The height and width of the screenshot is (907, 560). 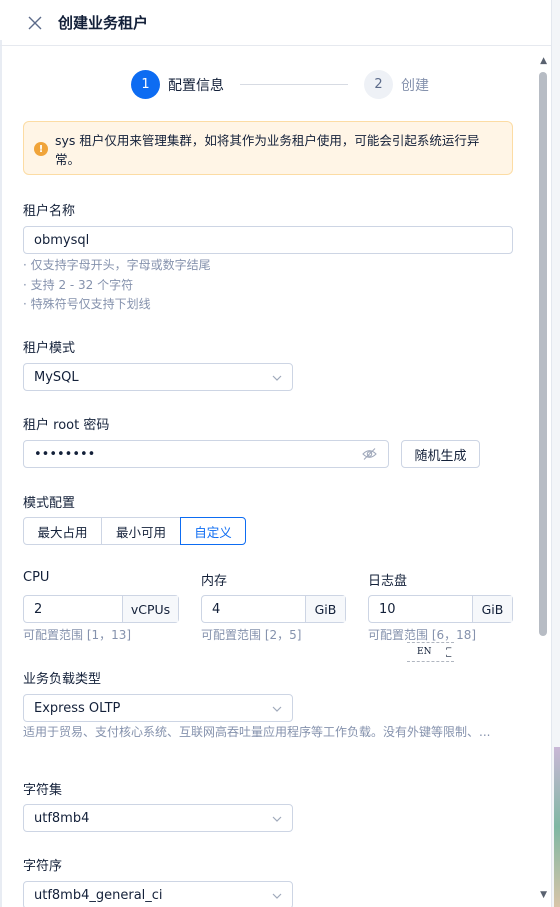 What do you see at coordinates (43, 790) in the screenshot?
I see `charset-label: 字符集` at bounding box center [43, 790].